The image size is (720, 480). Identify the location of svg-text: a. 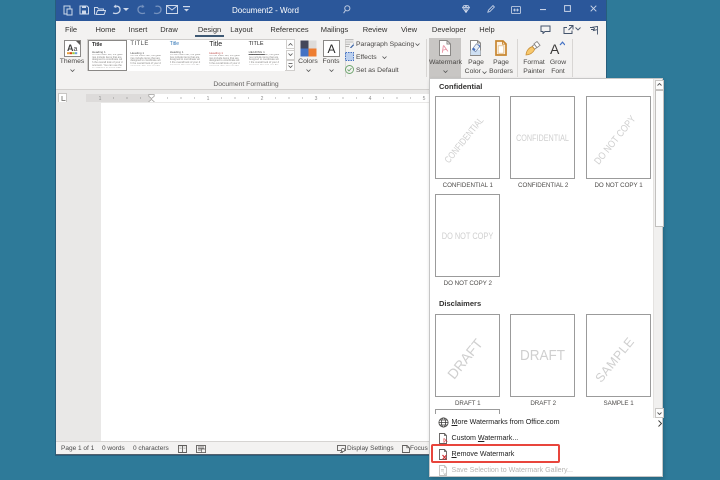
(76, 49).